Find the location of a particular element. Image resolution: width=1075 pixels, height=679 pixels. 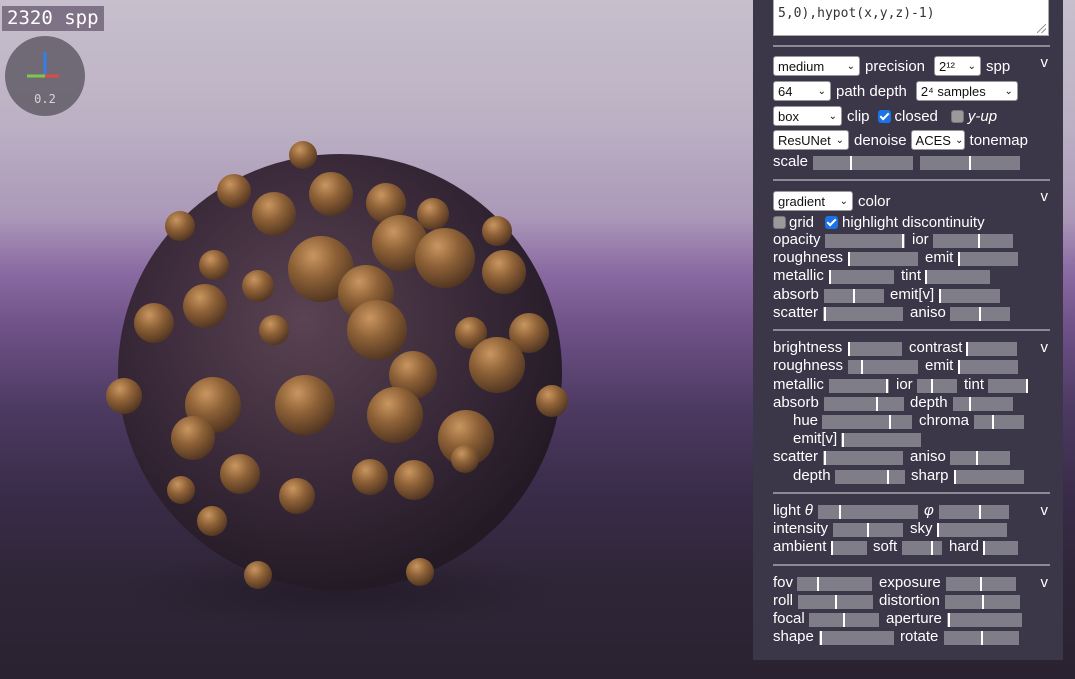

opacity-slider is located at coordinates (865, 241).